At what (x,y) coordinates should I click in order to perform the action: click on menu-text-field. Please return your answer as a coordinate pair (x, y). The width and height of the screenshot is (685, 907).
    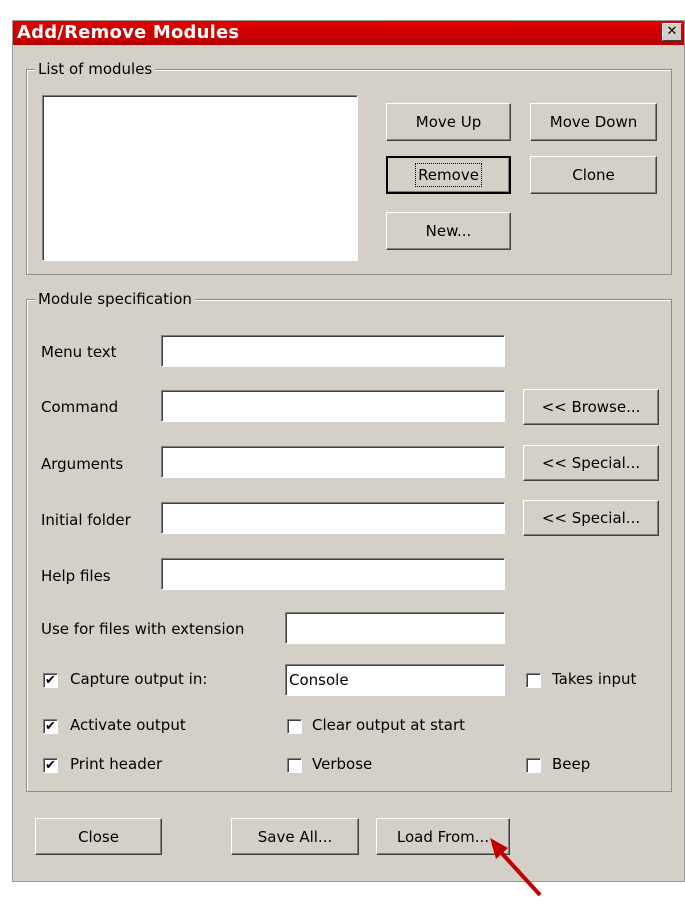
    Looking at the image, I should click on (333, 351).